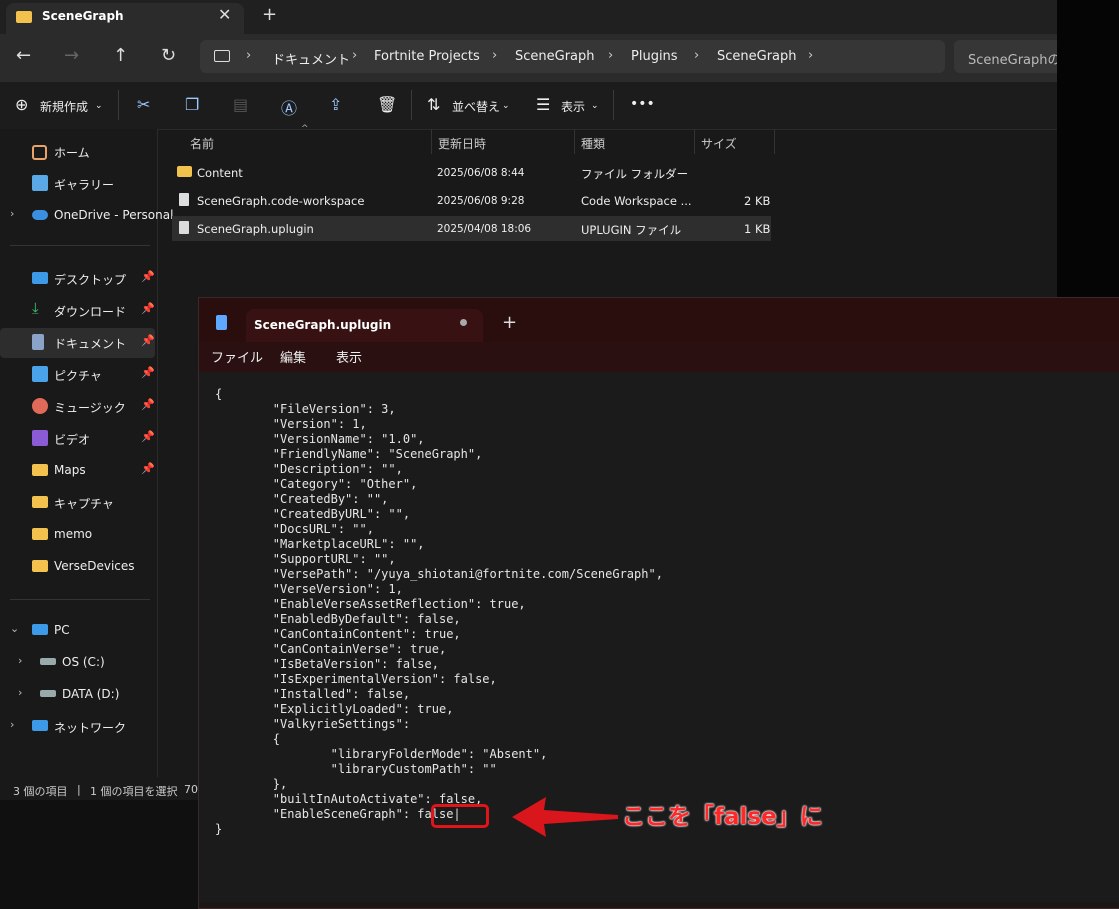 The image size is (1119, 909). What do you see at coordinates (77, 631) in the screenshot?
I see `sidebar-item-pc: ⌄ PC` at bounding box center [77, 631].